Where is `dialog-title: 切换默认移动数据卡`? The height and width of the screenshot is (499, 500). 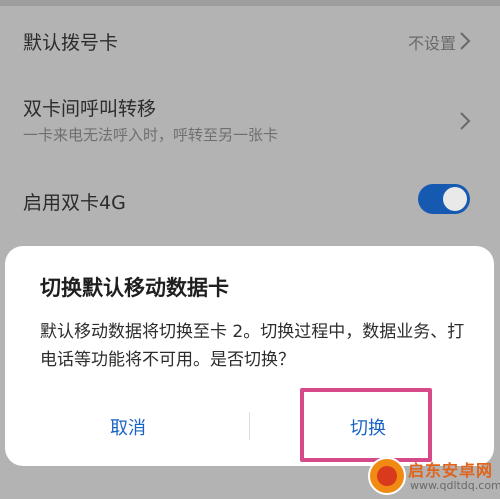 dialog-title: 切换默认移动数据卡 is located at coordinates (134, 288).